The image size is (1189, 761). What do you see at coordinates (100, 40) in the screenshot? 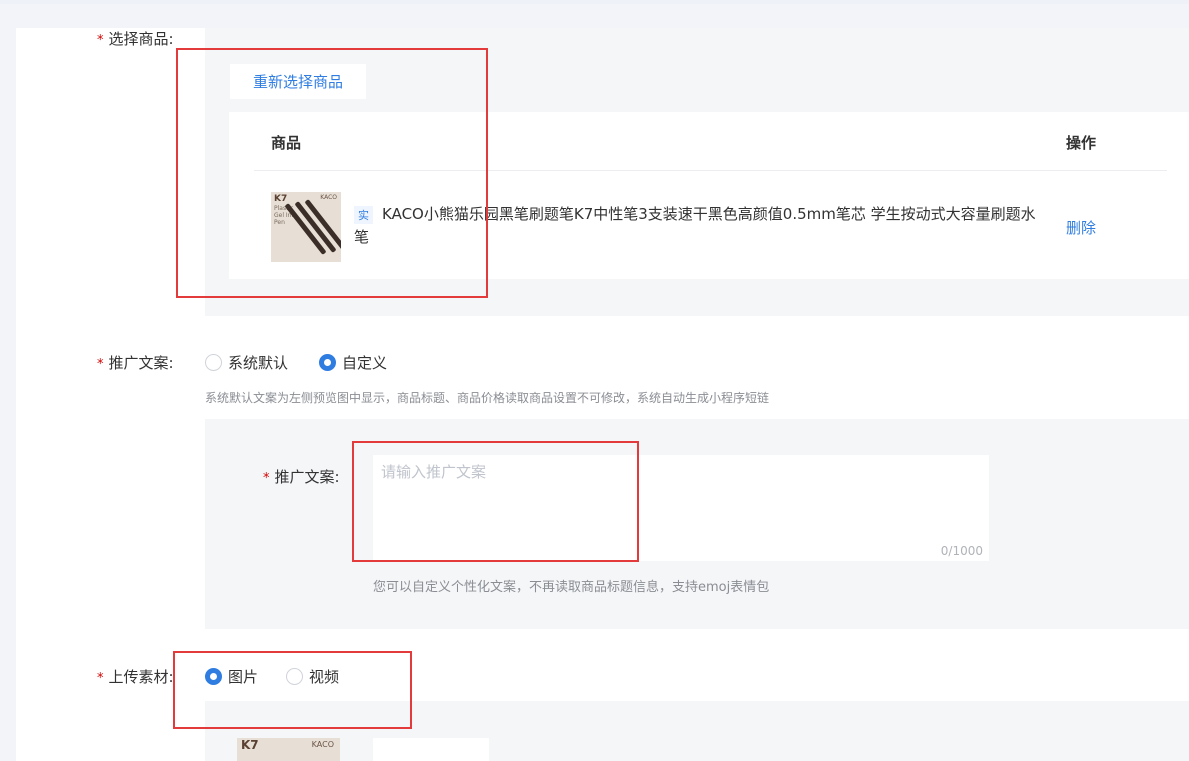
I see `required-mark: *` at bounding box center [100, 40].